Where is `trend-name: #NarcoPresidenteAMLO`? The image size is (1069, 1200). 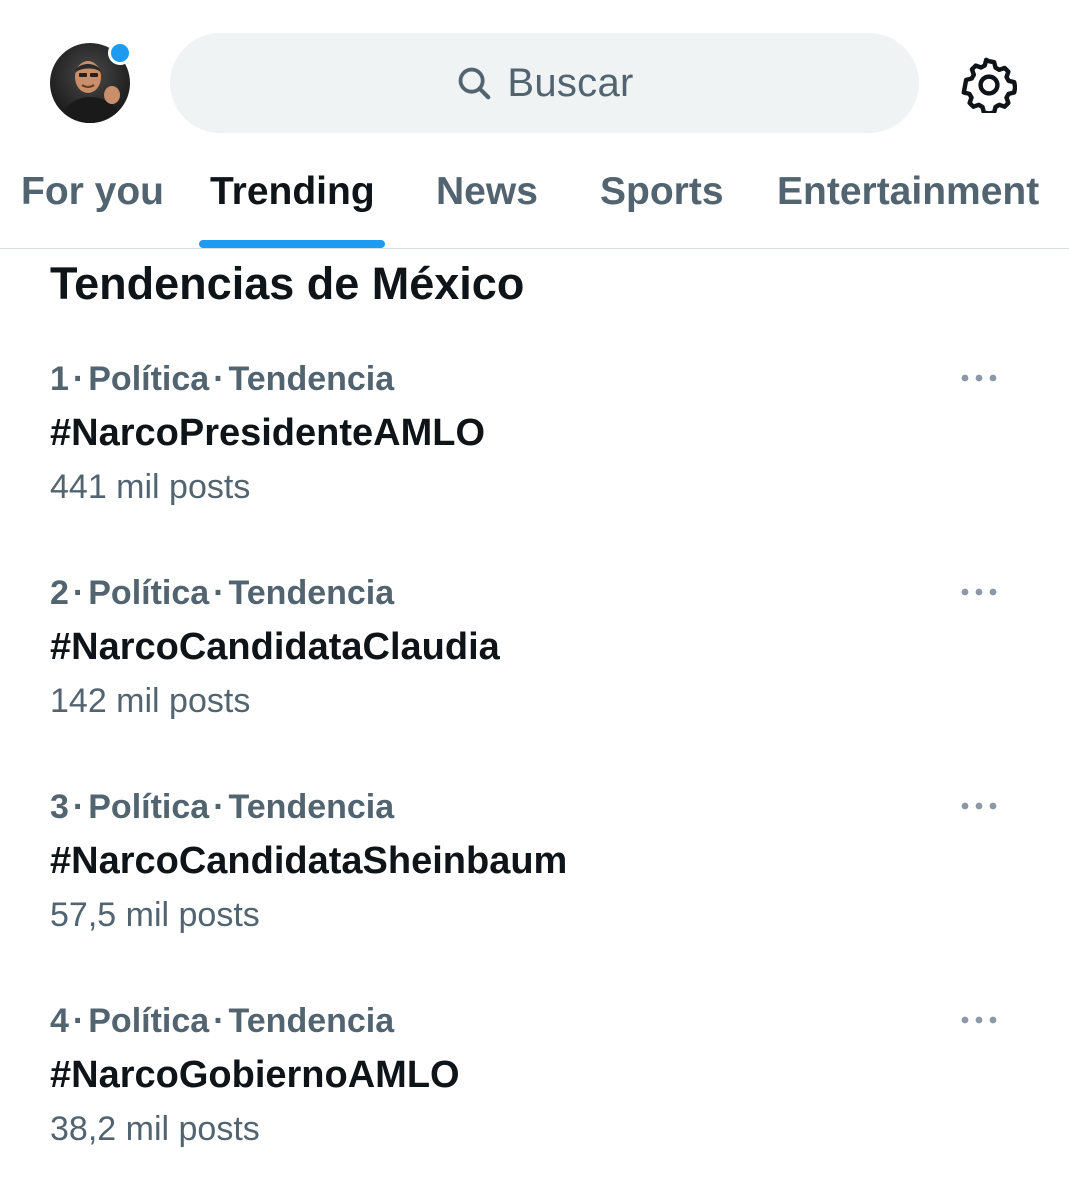
trend-name: #NarcoPresidenteAMLO is located at coordinates (268, 433).